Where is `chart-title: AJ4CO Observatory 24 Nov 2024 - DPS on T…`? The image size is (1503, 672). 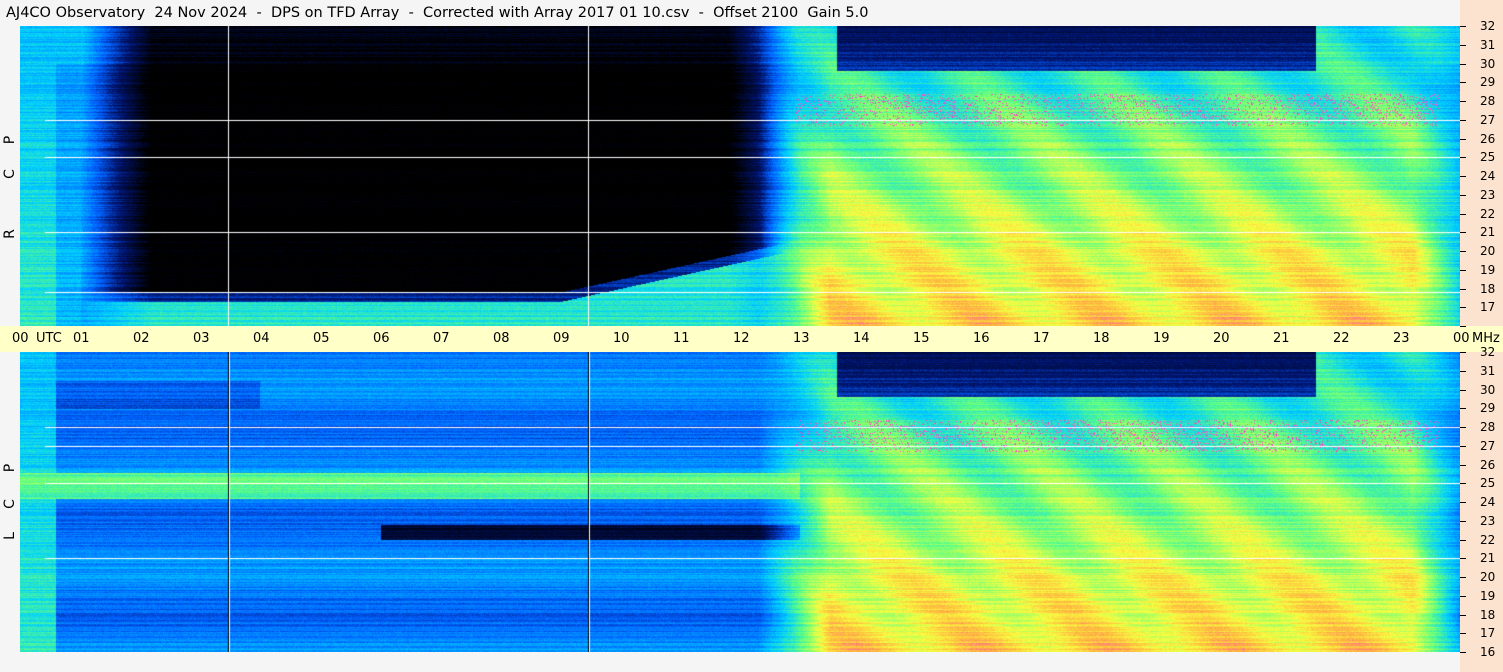
chart-title: AJ4CO Observatory 24 Nov 2024 - DPS on T… is located at coordinates (730, 13).